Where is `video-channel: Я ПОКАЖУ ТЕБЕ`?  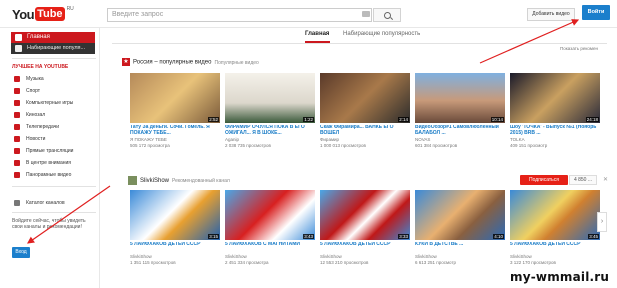
video-channel: Я ПОКАЖУ ТЕБЕ is located at coordinates (175, 139).